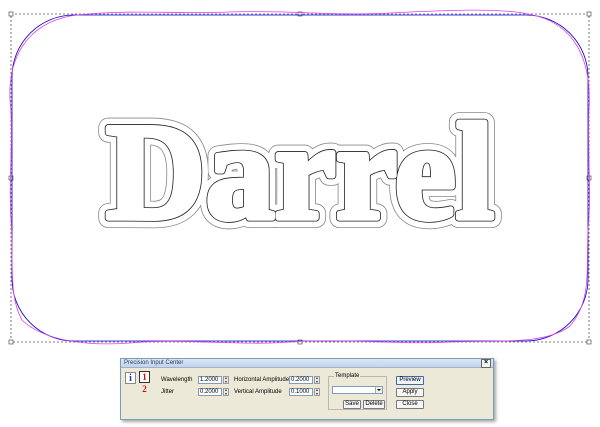  Describe the element at coordinates (258, 392) in the screenshot. I see `vertical-amplitude-label: Vertical Amplitude` at that location.